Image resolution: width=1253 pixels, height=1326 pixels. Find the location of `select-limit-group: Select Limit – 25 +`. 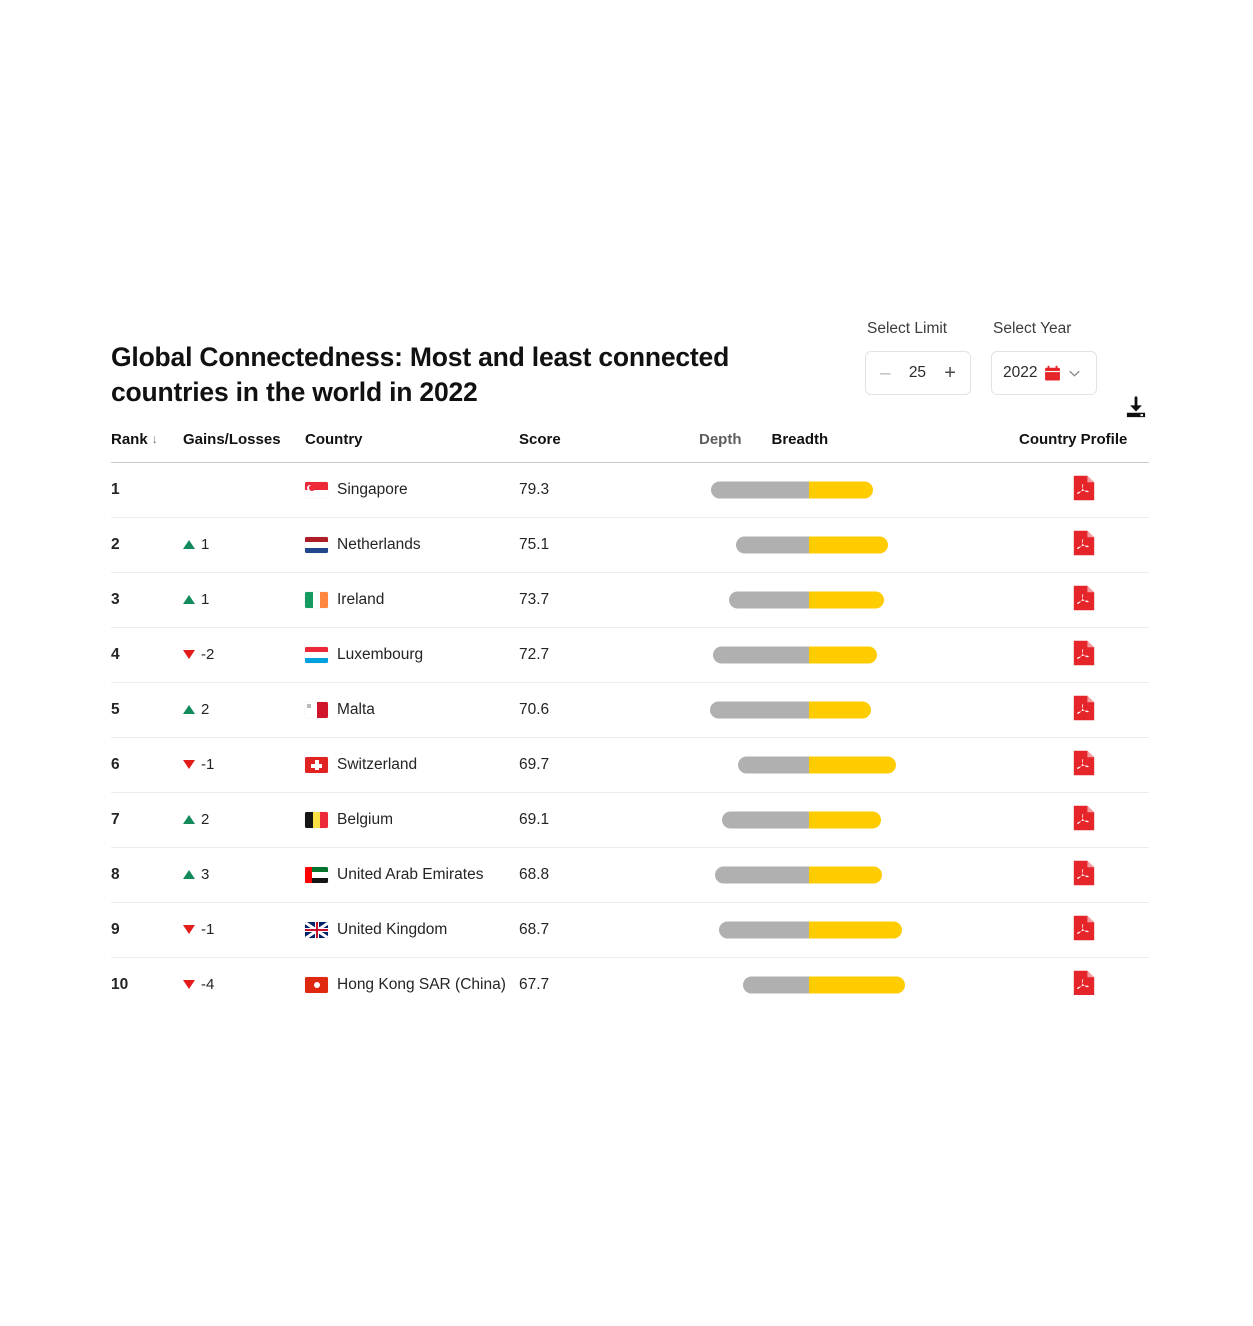

select-limit-group: Select Limit – 25 + is located at coordinates (918, 357).